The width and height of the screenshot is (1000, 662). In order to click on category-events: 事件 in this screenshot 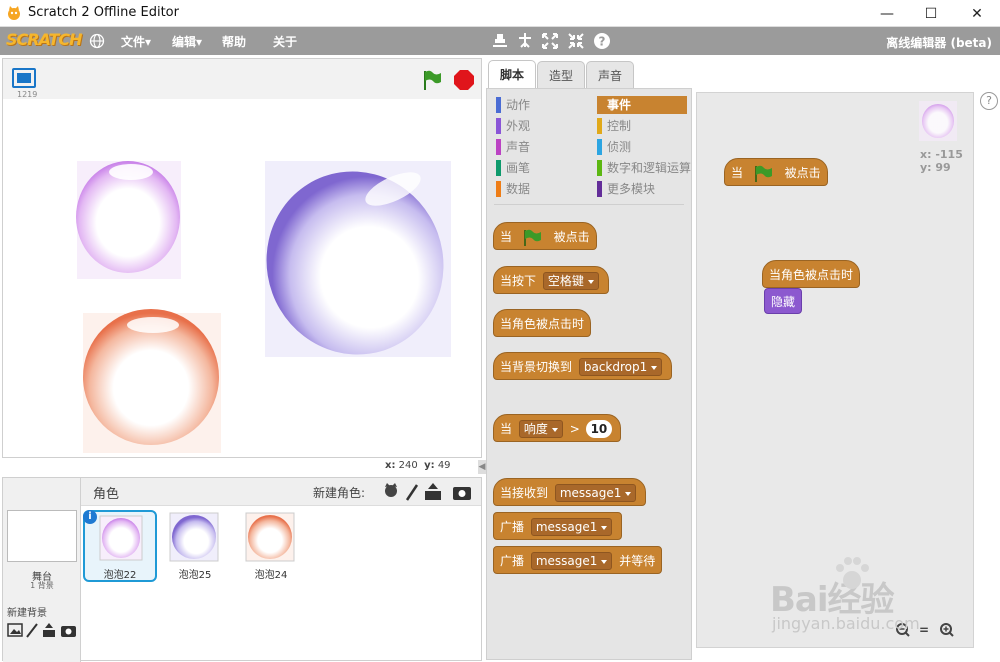, I will do `click(642, 105)`.